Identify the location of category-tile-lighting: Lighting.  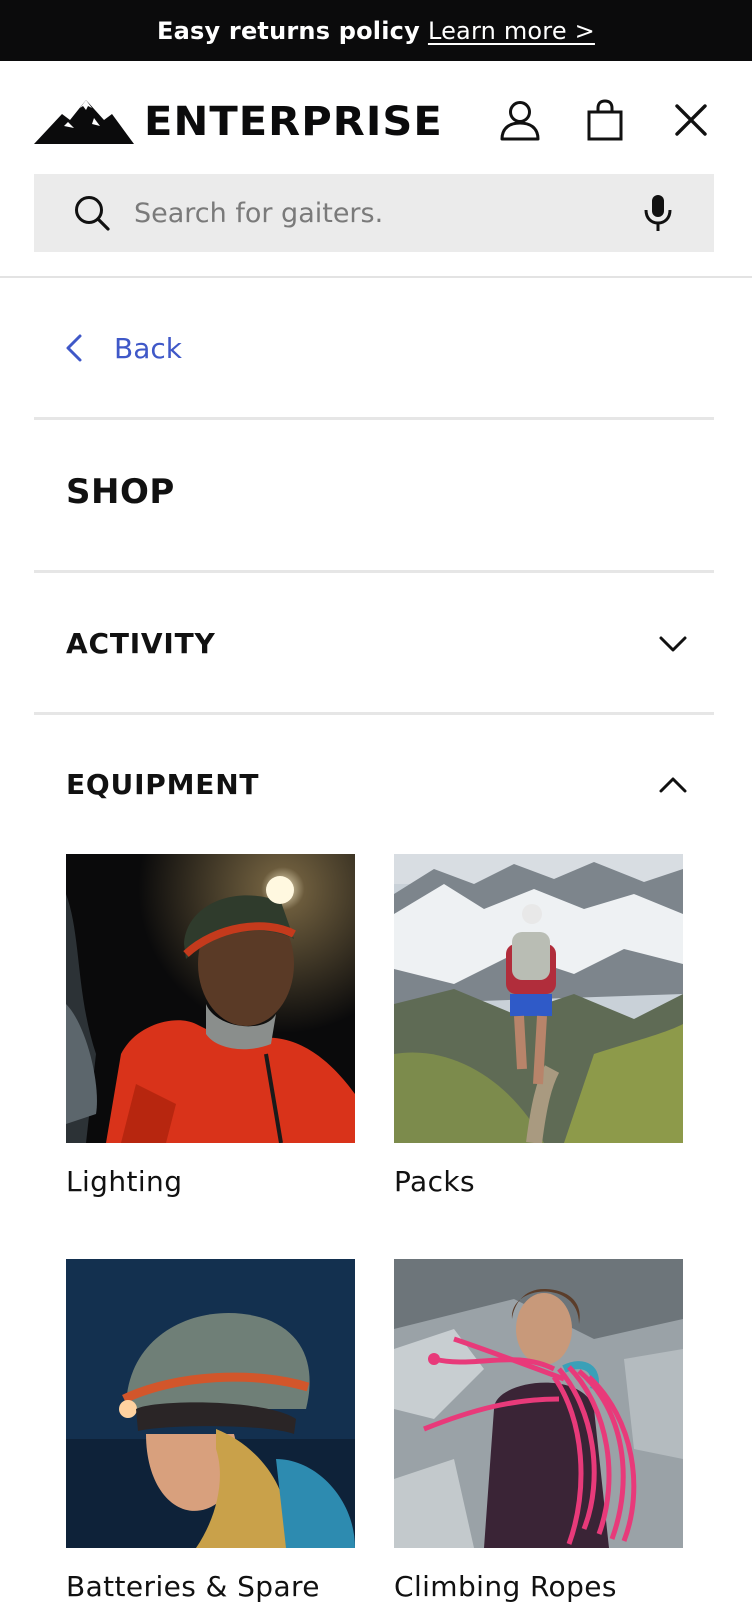
(210, 1026).